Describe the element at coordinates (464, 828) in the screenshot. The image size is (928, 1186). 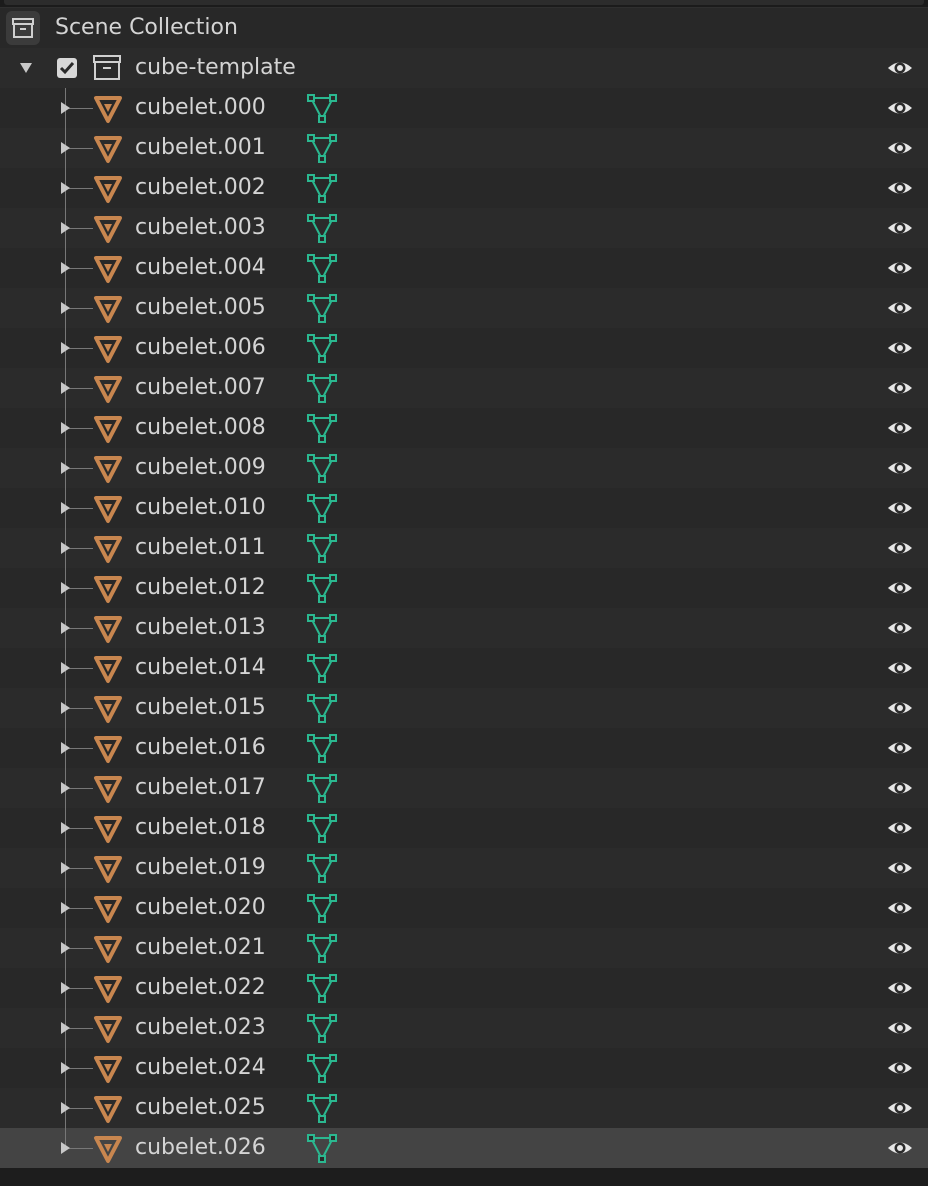
I see `object-row: cubelet.018` at that location.